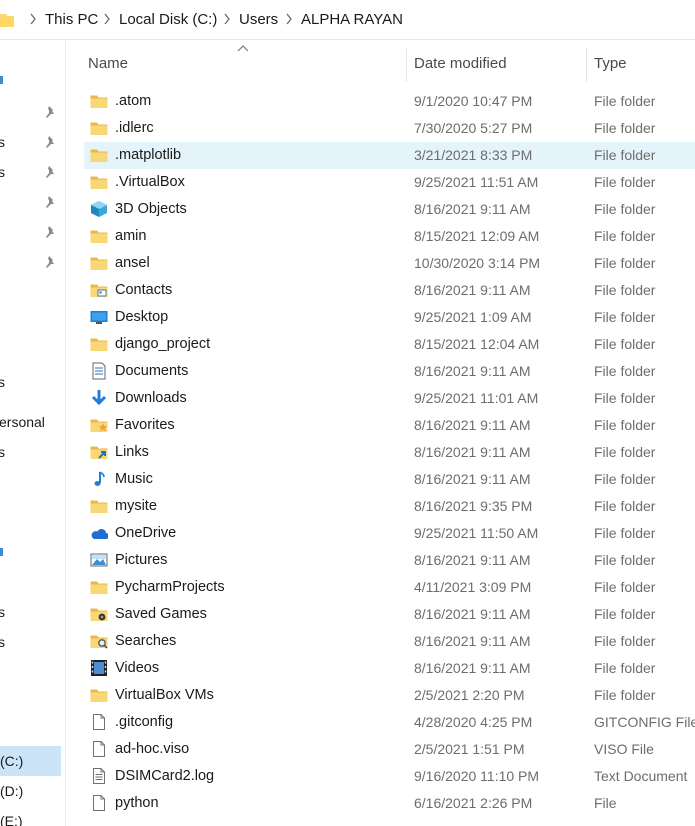 The height and width of the screenshot is (826, 695). Describe the element at coordinates (145, 425) in the screenshot. I see `file-name: Favorites` at that location.